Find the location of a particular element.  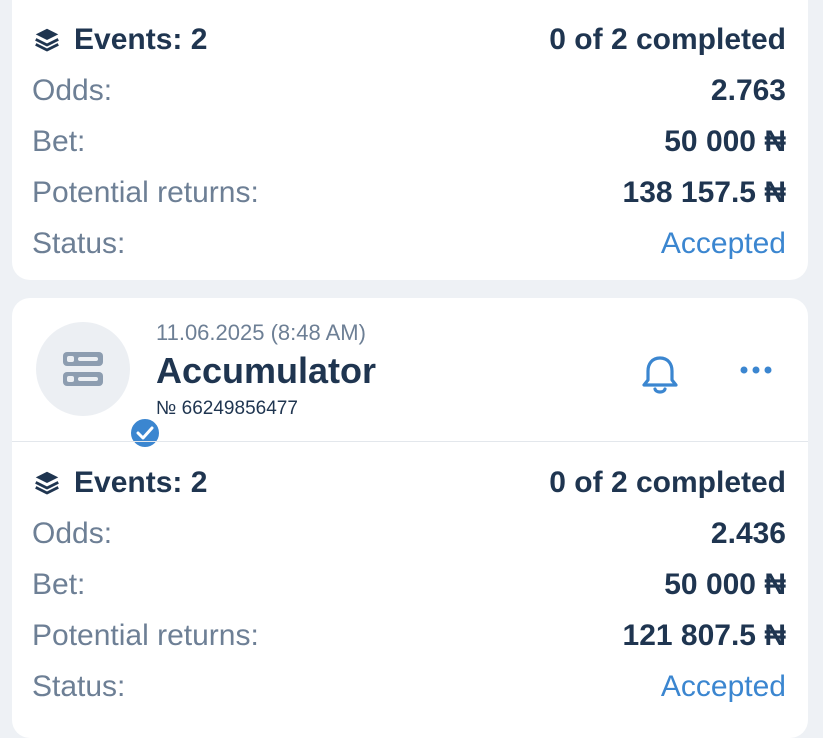

odds-value: 2.436 is located at coordinates (748, 533).